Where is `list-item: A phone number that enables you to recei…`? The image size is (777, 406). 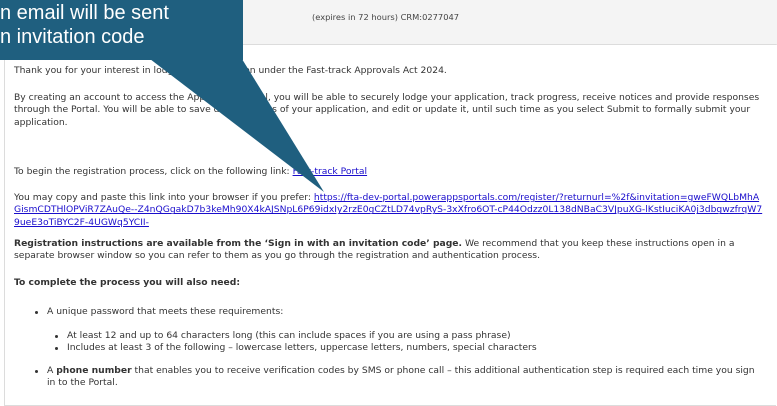 list-item: A phone number that enables you to recei… is located at coordinates (399, 377).